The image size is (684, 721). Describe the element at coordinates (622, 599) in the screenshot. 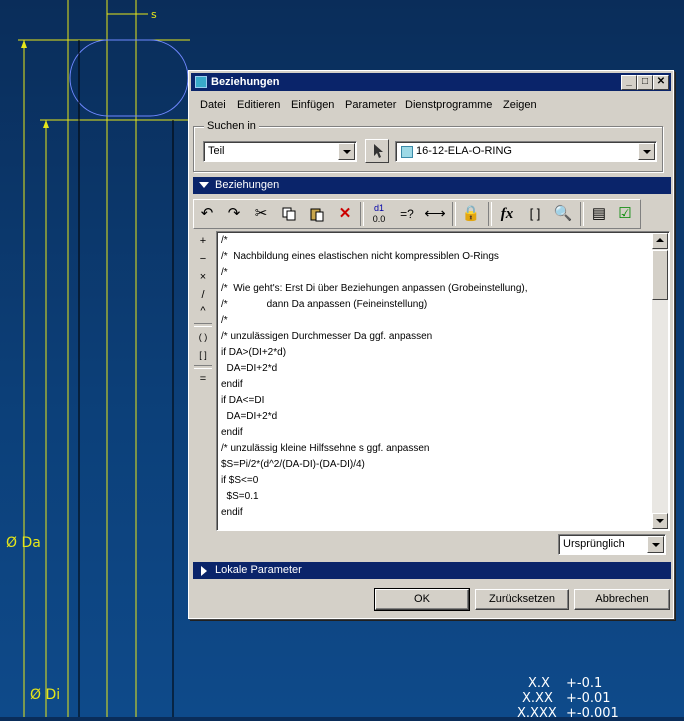

I see `cancel-button: Abbrechen` at that location.